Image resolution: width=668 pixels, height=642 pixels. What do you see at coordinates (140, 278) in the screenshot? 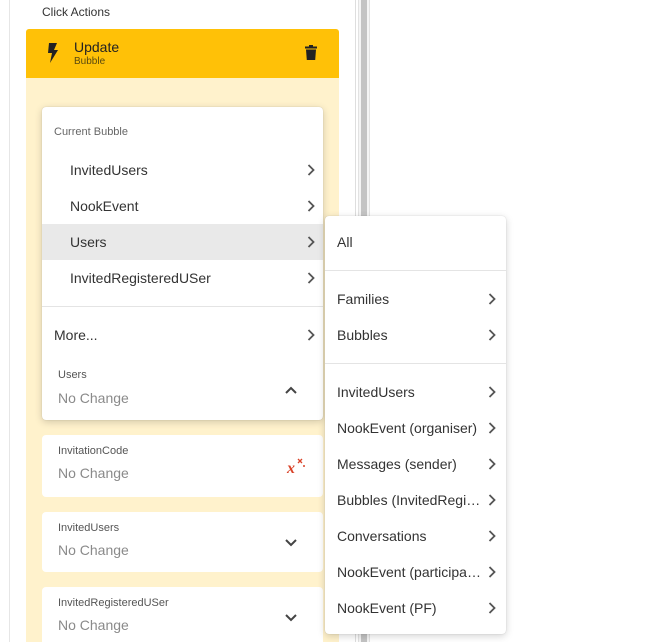
I see `dropdown-item-label: InvitedRegisteredUSer` at bounding box center [140, 278].